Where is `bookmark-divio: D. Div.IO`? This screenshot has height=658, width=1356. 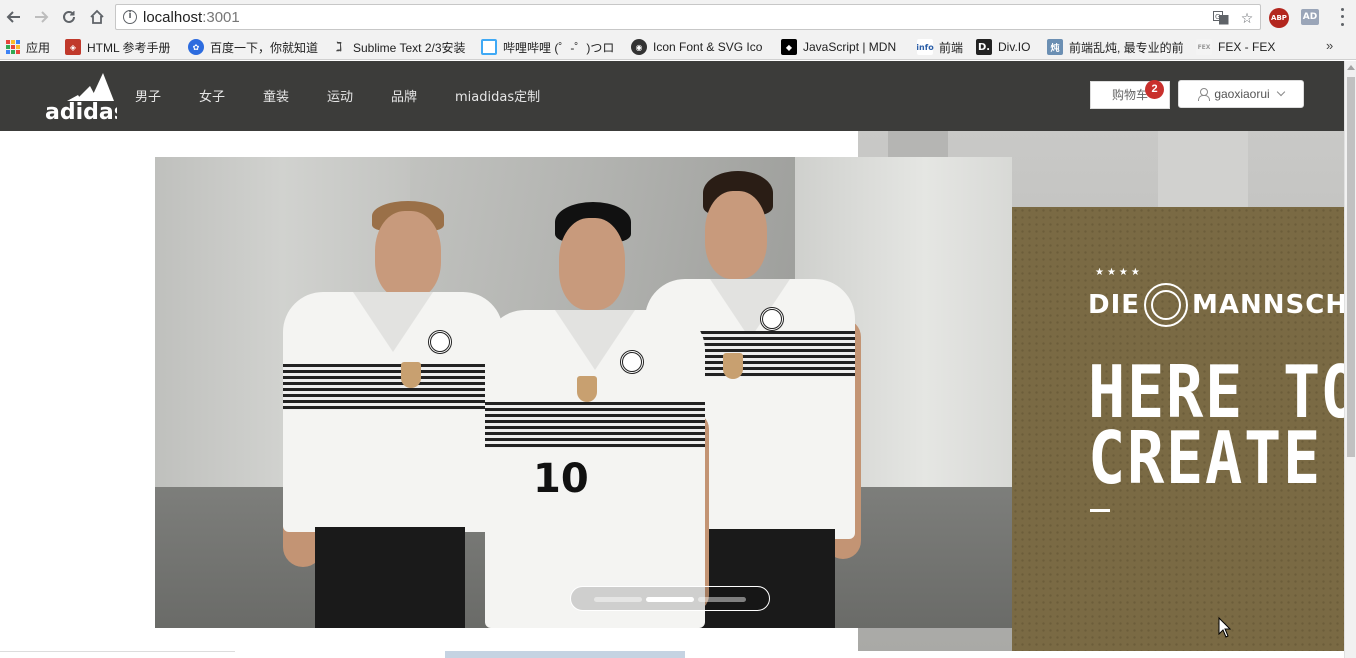 bookmark-divio: D. Div.IO is located at coordinates (1003, 47).